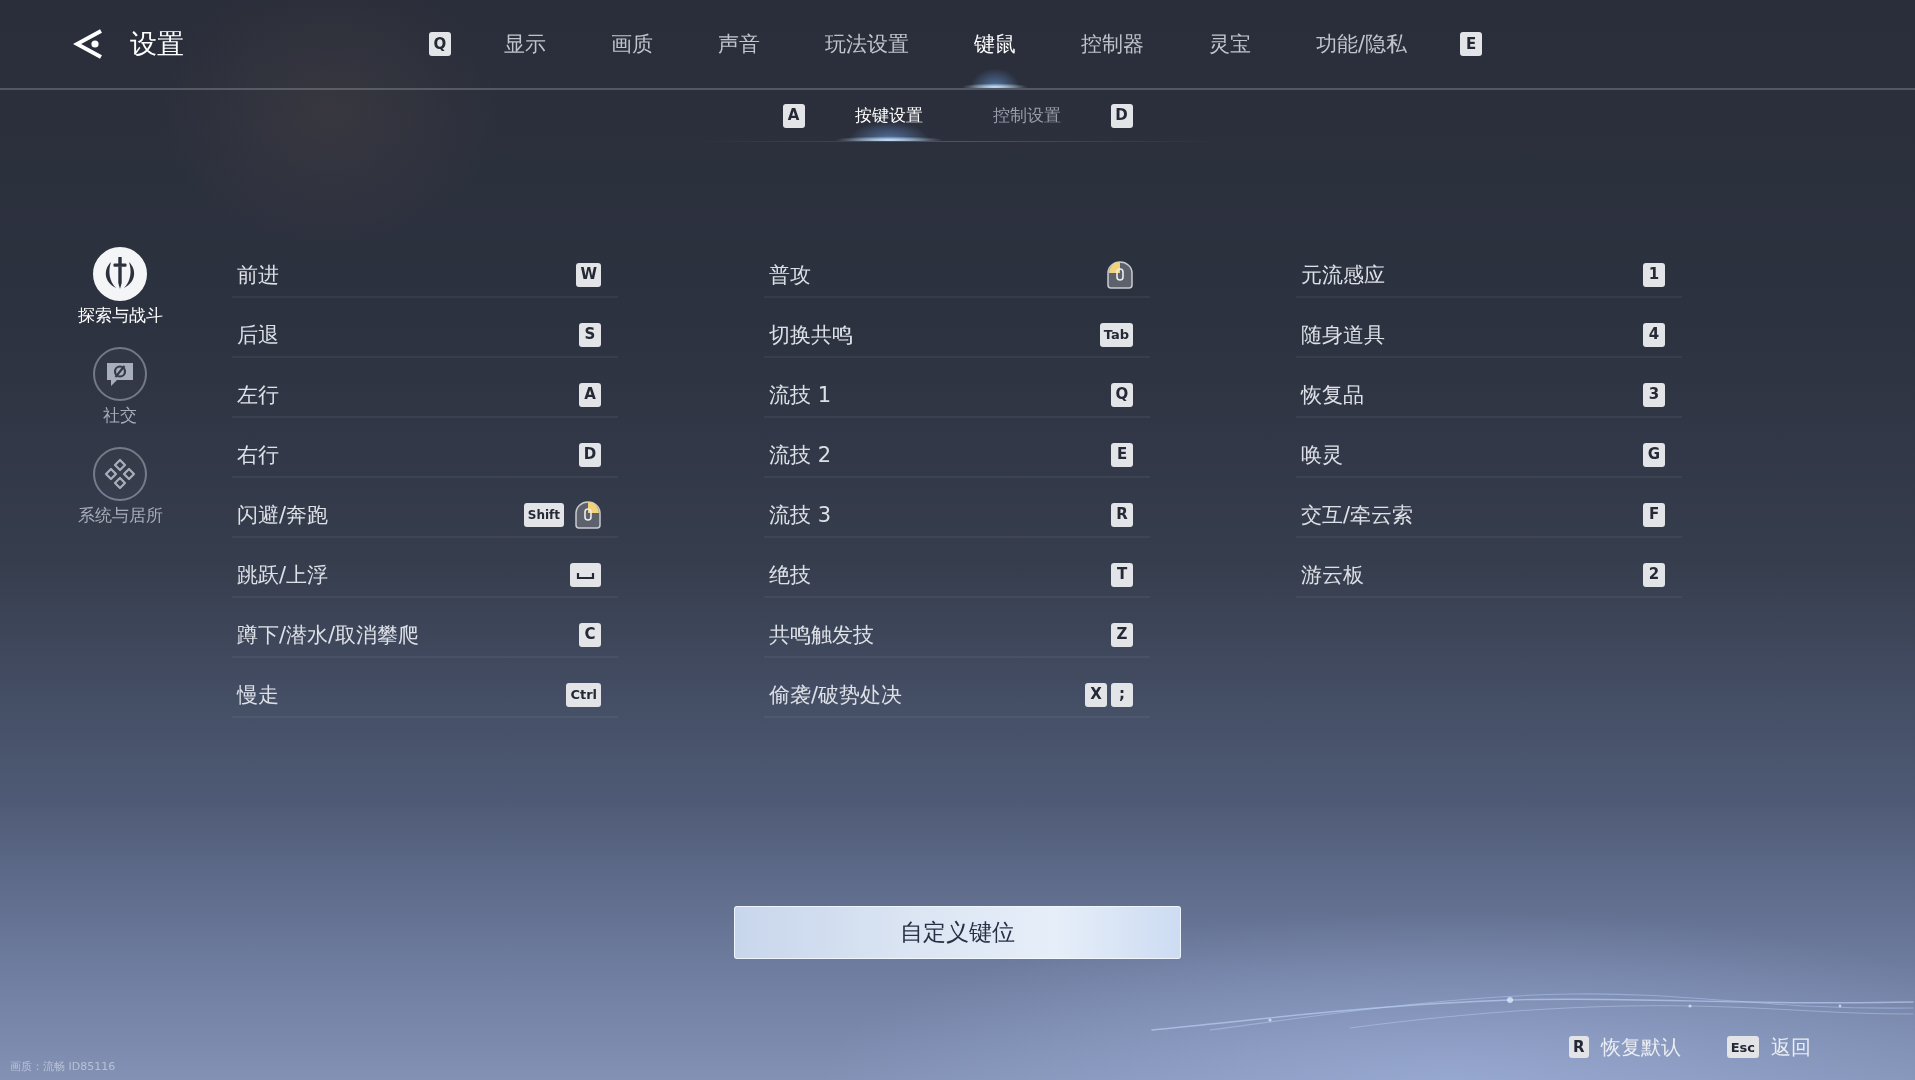 The image size is (1915, 1080). I want to click on keycap: ;, so click(1122, 694).